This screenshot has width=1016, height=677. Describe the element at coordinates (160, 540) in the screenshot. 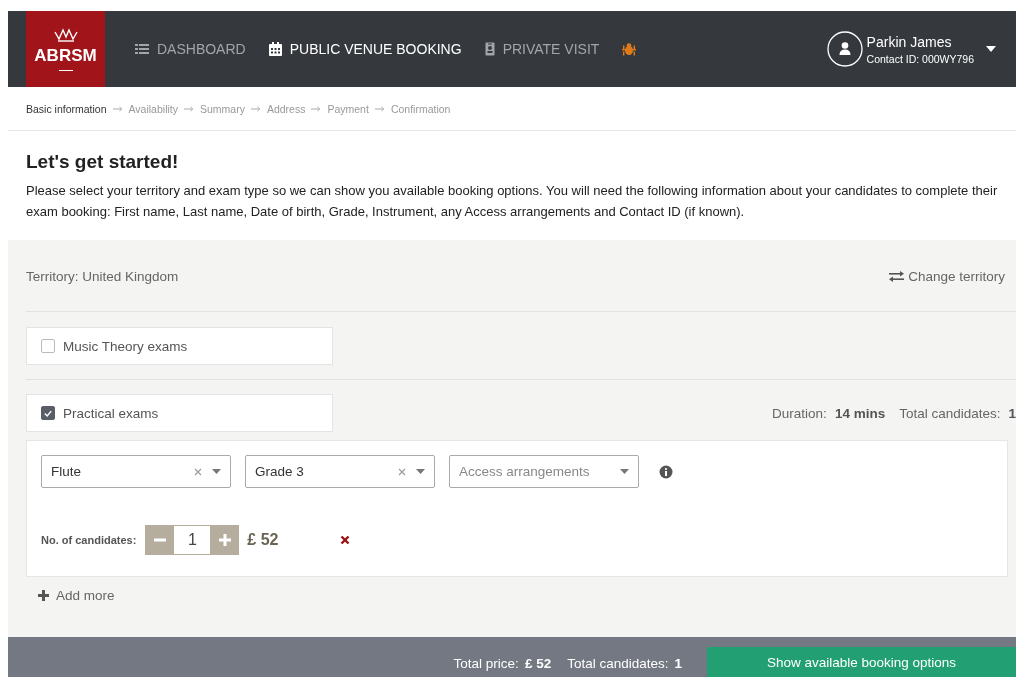

I see `decrease-button` at that location.